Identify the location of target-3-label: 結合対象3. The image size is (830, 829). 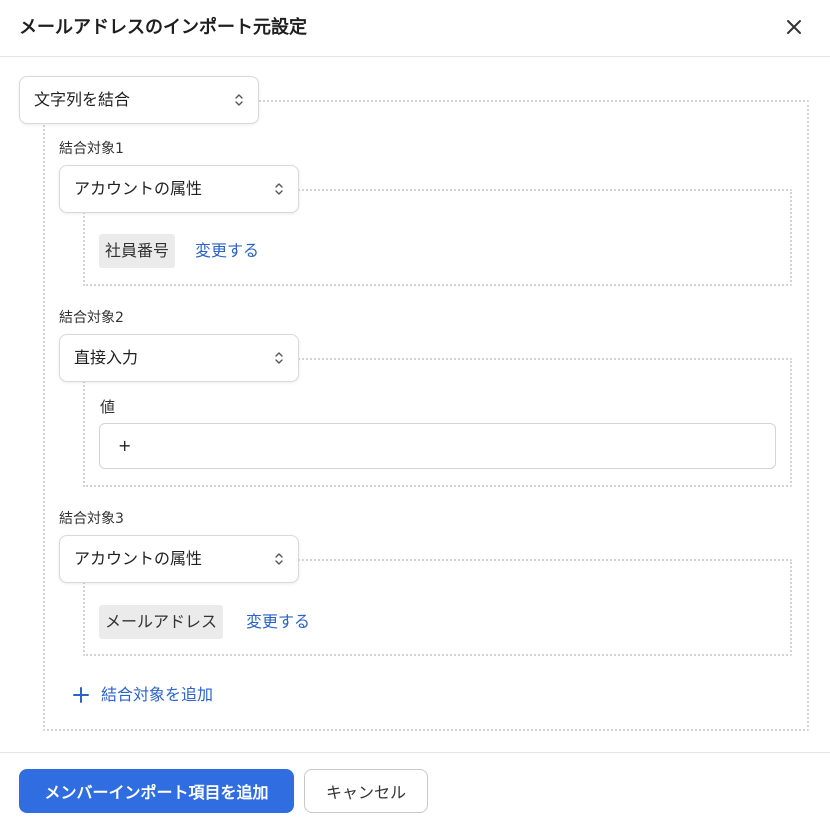
(91, 519).